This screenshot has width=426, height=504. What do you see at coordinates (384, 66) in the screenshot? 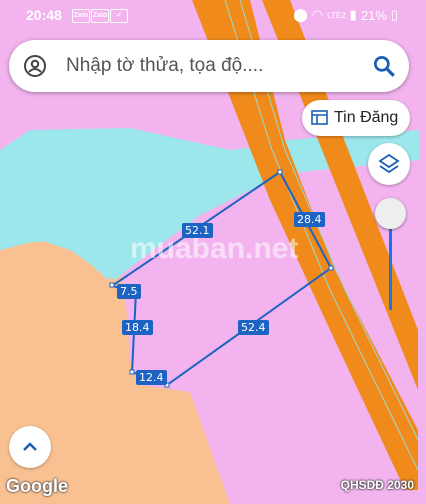
I see `search-icon` at bounding box center [384, 66].